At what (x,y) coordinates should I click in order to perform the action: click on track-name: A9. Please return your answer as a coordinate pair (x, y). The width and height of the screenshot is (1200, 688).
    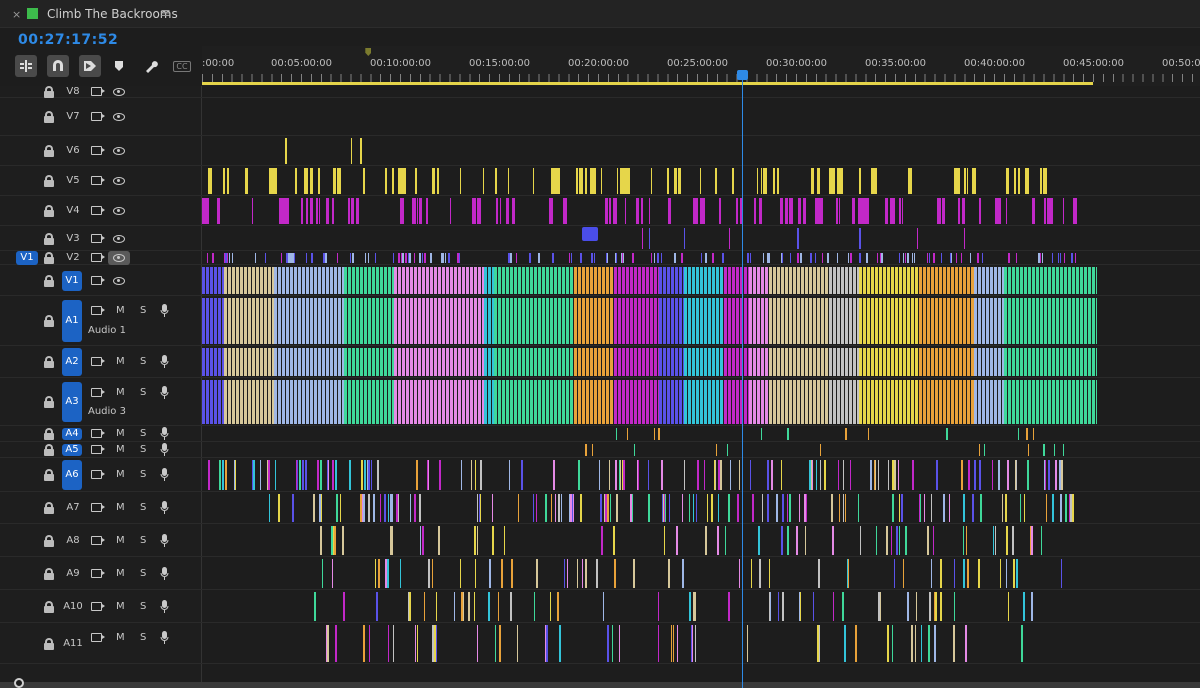
    Looking at the image, I should click on (73, 573).